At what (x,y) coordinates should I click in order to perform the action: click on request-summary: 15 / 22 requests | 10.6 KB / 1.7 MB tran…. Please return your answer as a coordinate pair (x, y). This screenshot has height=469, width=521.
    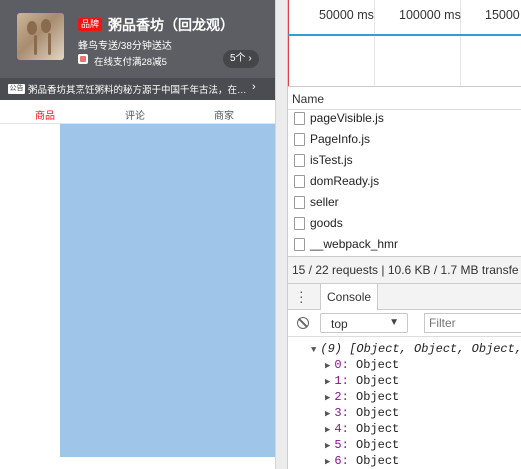
    Looking at the image, I should click on (405, 270).